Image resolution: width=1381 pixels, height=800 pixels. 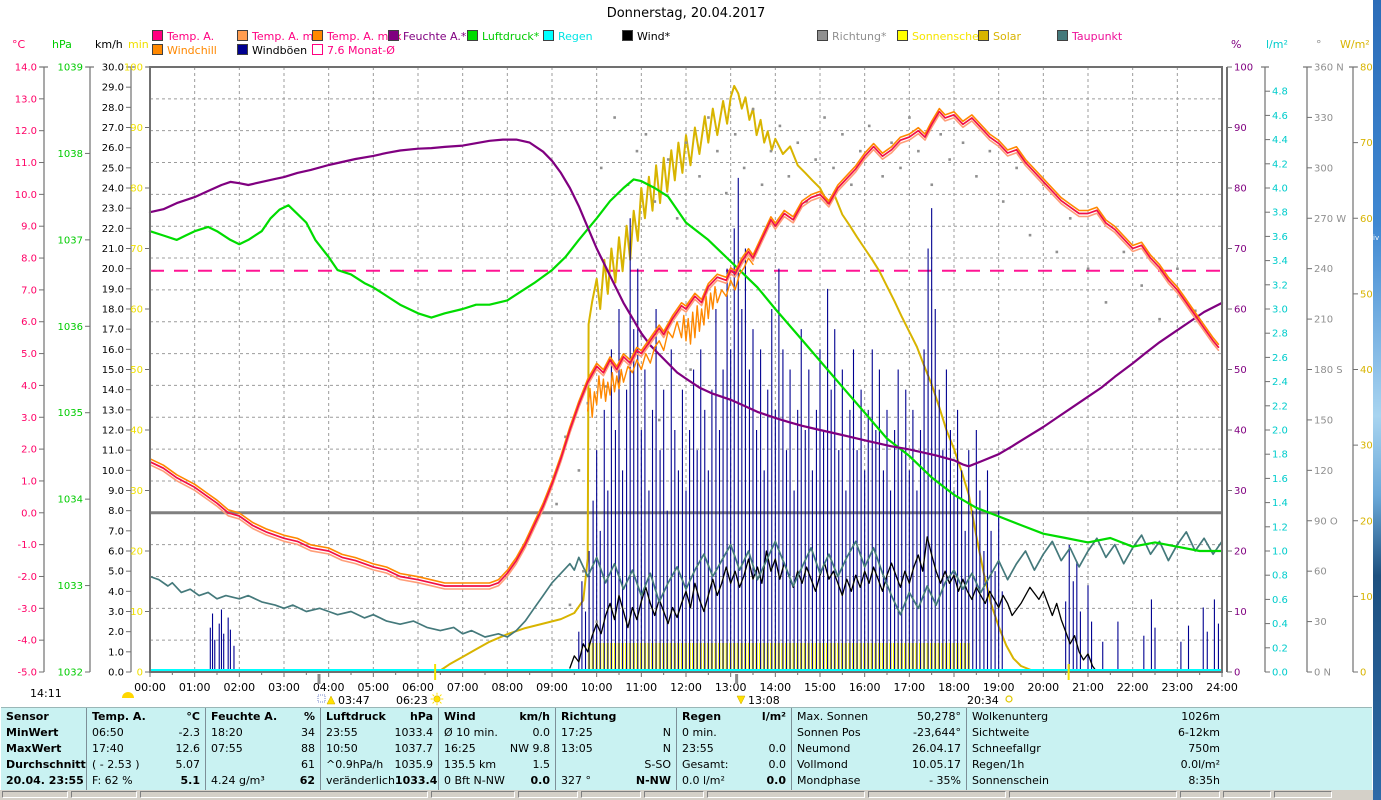 What do you see at coordinates (999, 36) in the screenshot?
I see `legend-item-solar: Solar` at bounding box center [999, 36].